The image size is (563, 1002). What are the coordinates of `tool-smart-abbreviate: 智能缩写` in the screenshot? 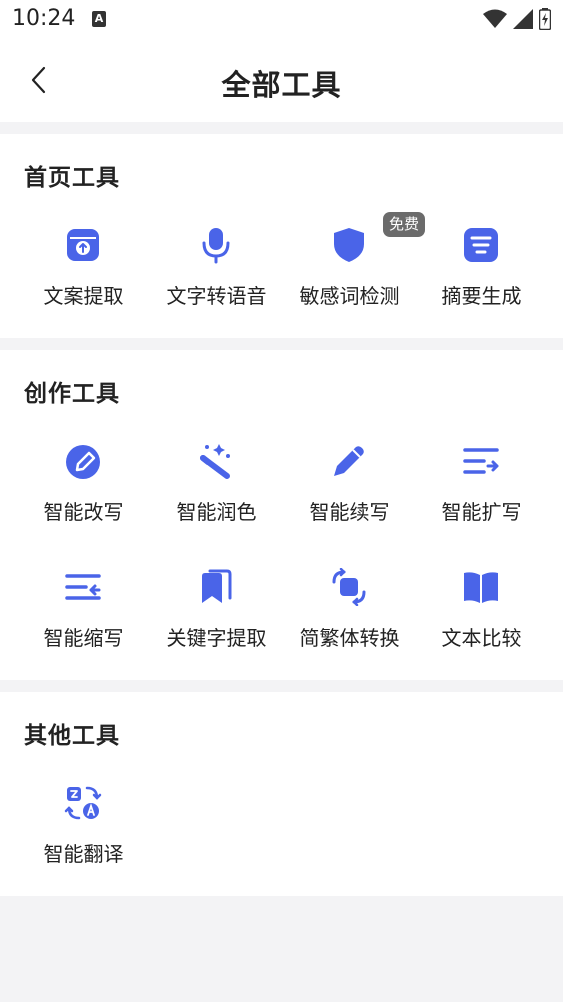 It's located at (83, 616).